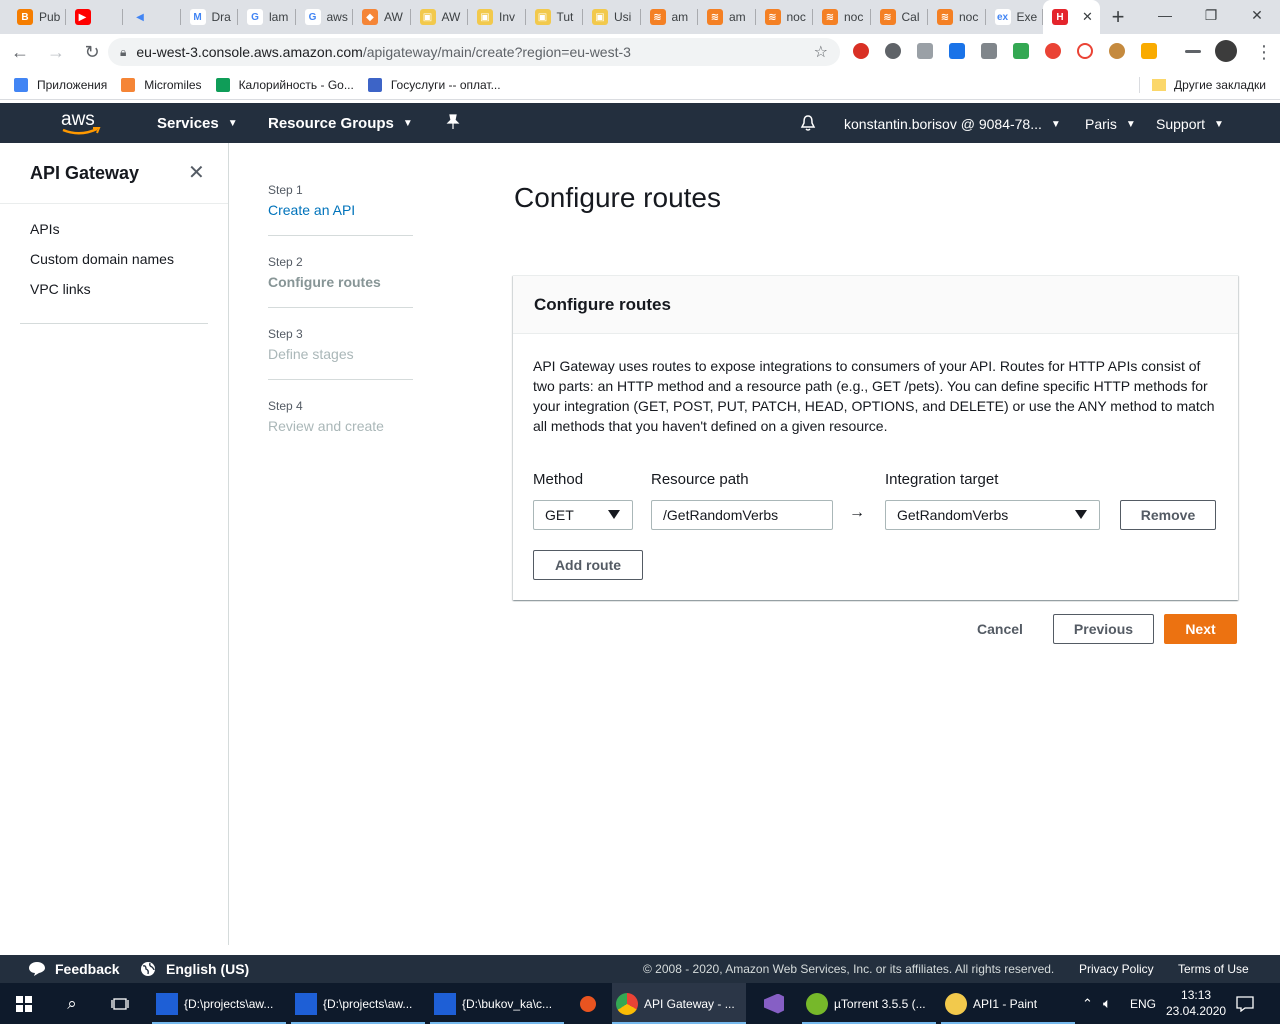 The image size is (1280, 1024). I want to click on browser-tab: ▣ Inv, so click(497, 17).